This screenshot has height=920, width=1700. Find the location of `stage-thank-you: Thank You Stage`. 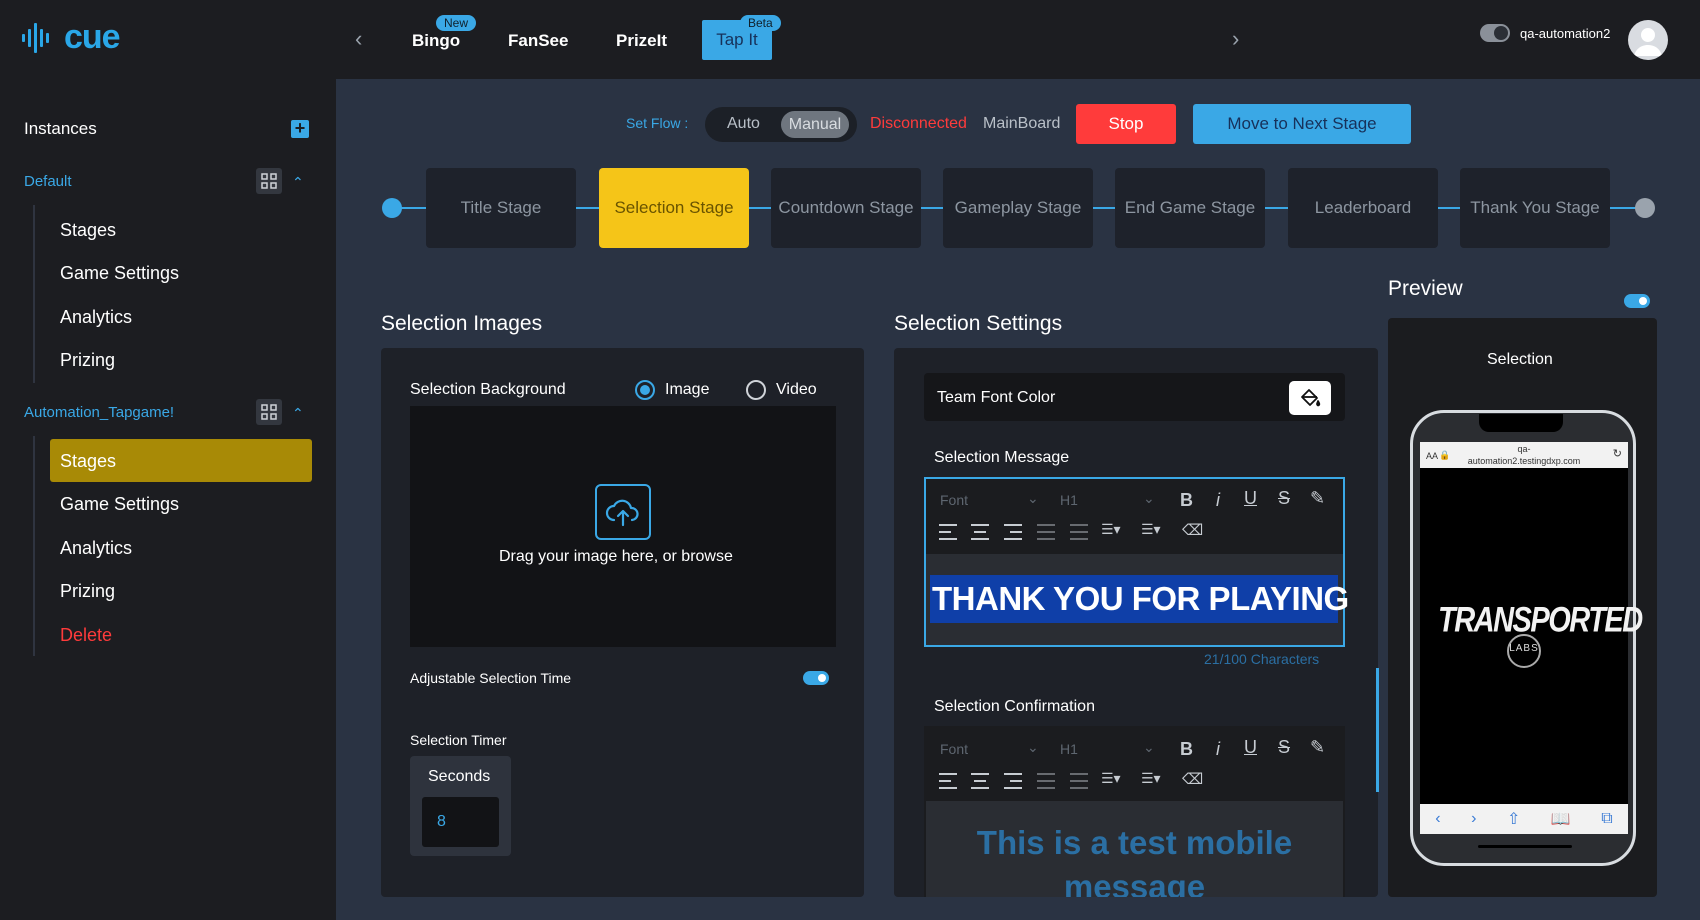

stage-thank-you: Thank You Stage is located at coordinates (1535, 208).